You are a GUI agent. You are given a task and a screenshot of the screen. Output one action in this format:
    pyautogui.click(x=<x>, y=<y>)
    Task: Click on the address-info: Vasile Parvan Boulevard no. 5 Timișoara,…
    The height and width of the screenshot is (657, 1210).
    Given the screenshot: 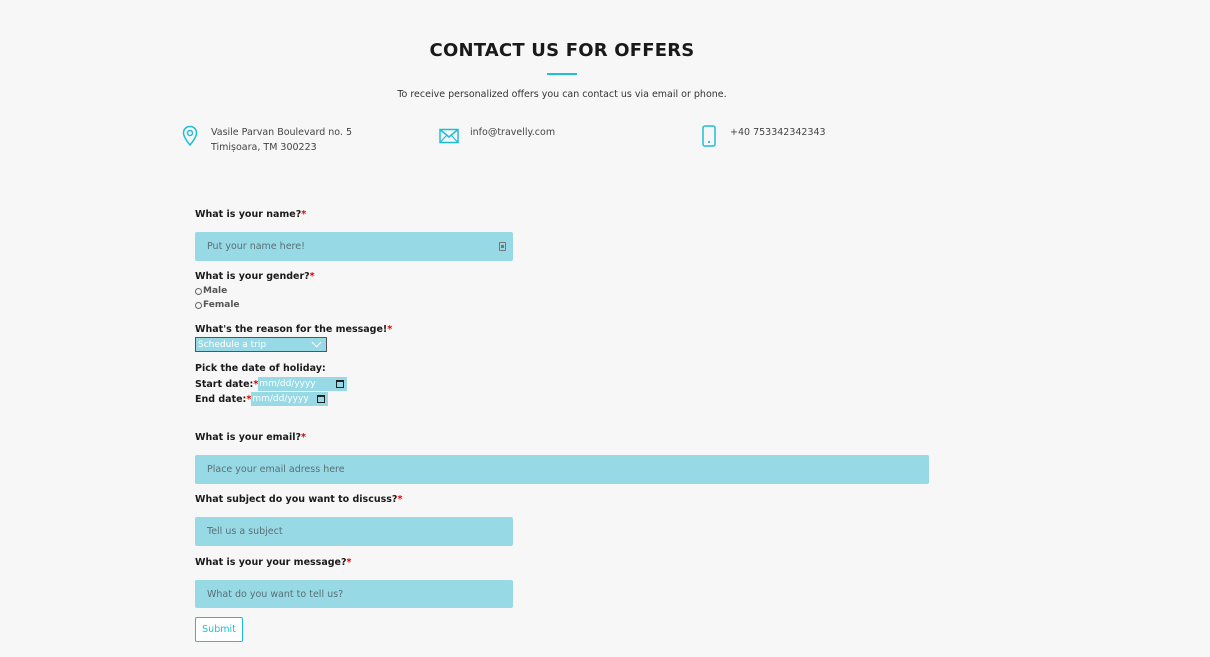 What is the action you would take?
    pyautogui.click(x=266, y=140)
    